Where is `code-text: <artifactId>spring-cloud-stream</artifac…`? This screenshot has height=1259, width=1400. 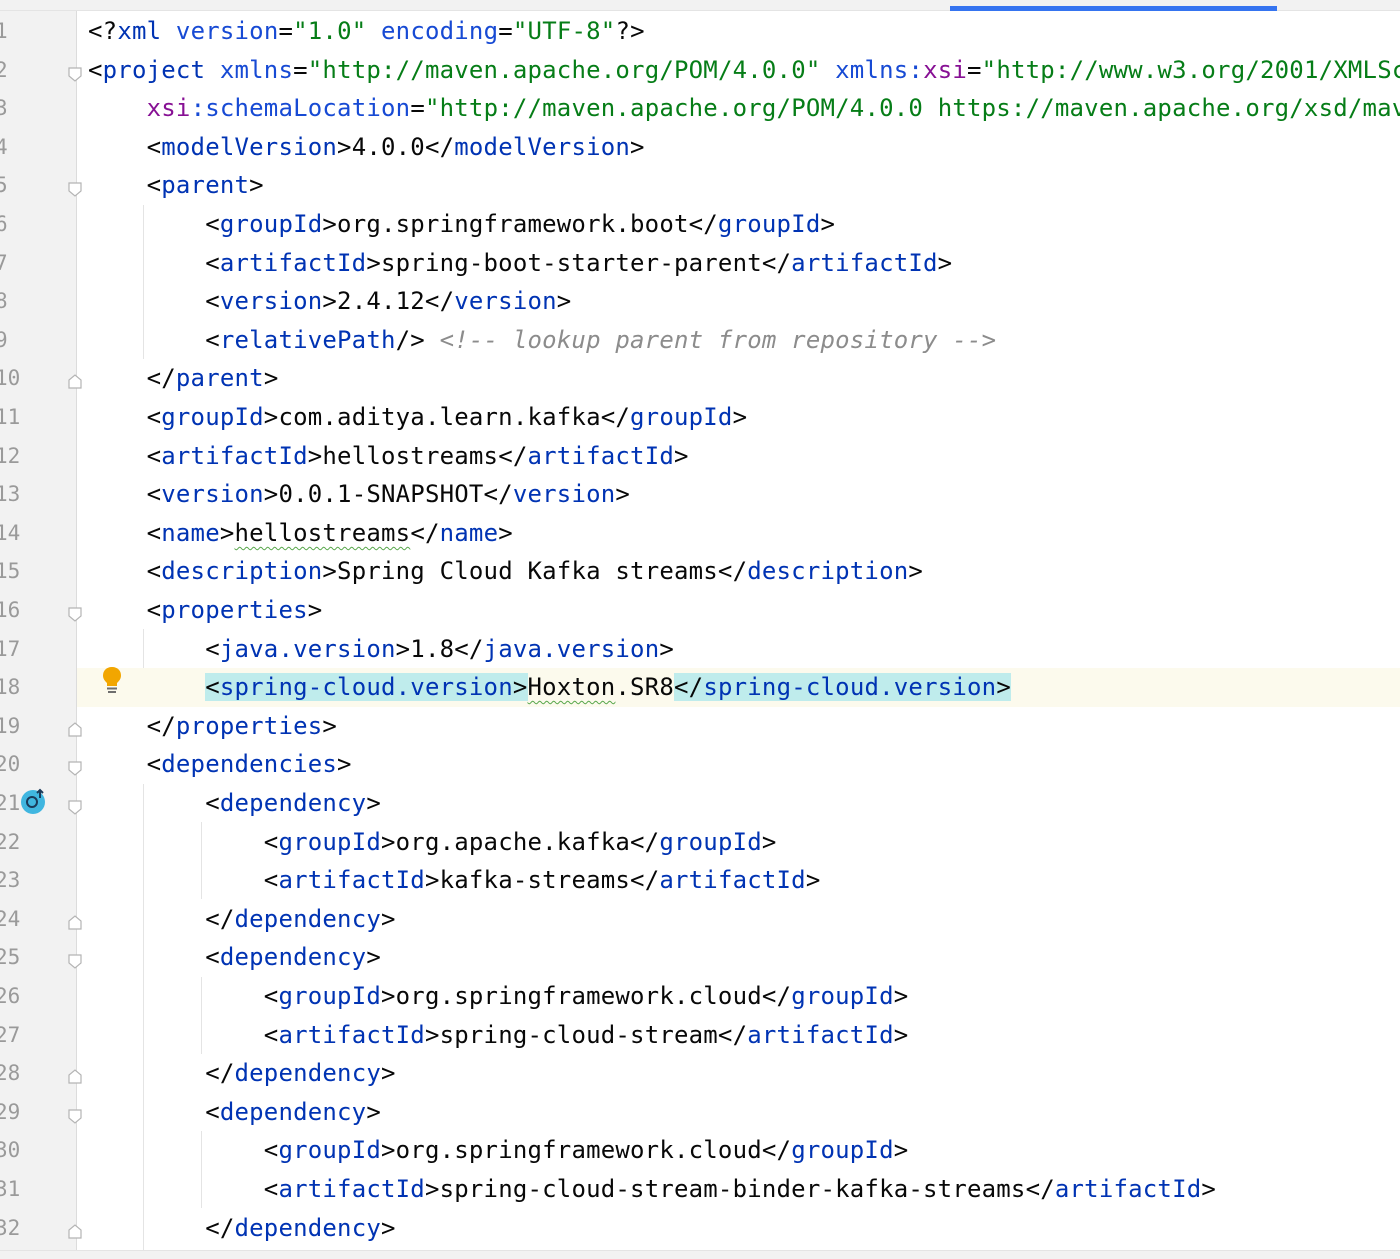
code-text: <artifactId>spring-cloud-stream</artifac… is located at coordinates (498, 1035).